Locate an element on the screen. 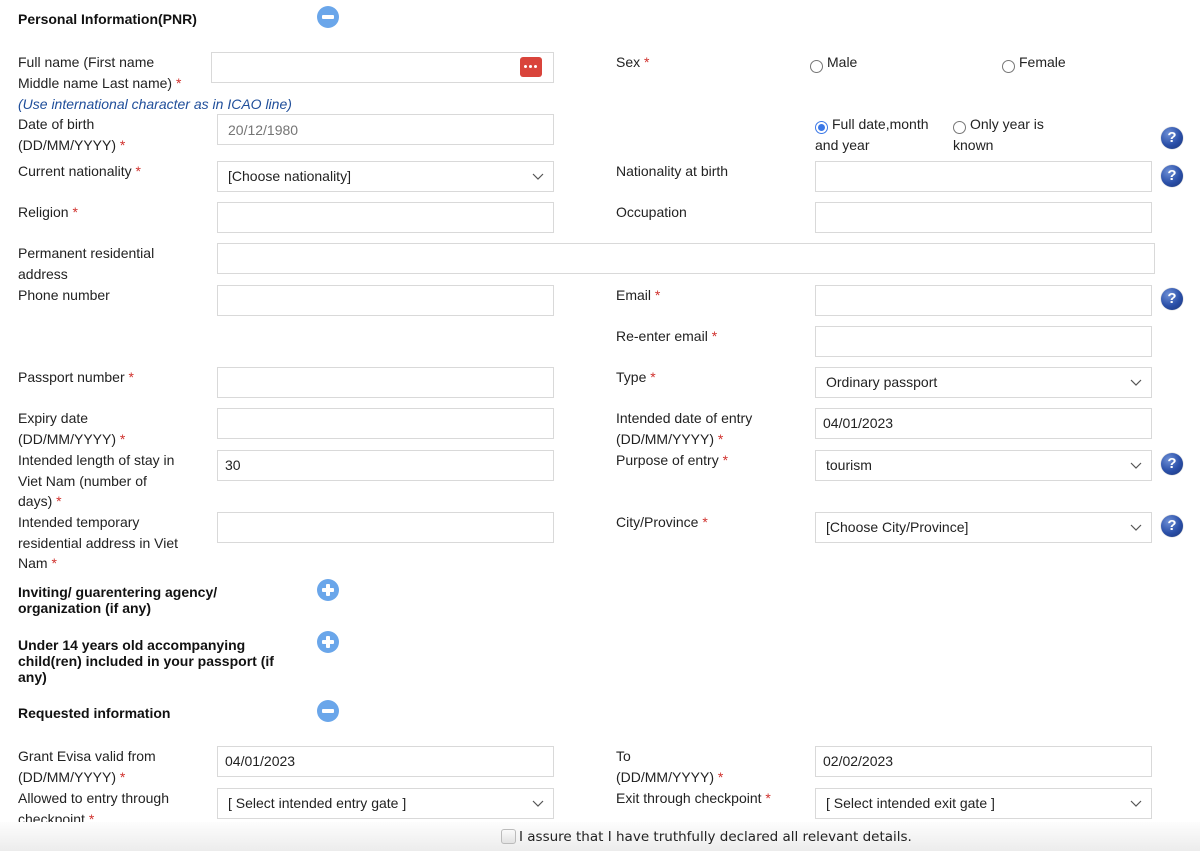 This screenshot has height=851, width=1200. sex-male-radio is located at coordinates (816, 66).